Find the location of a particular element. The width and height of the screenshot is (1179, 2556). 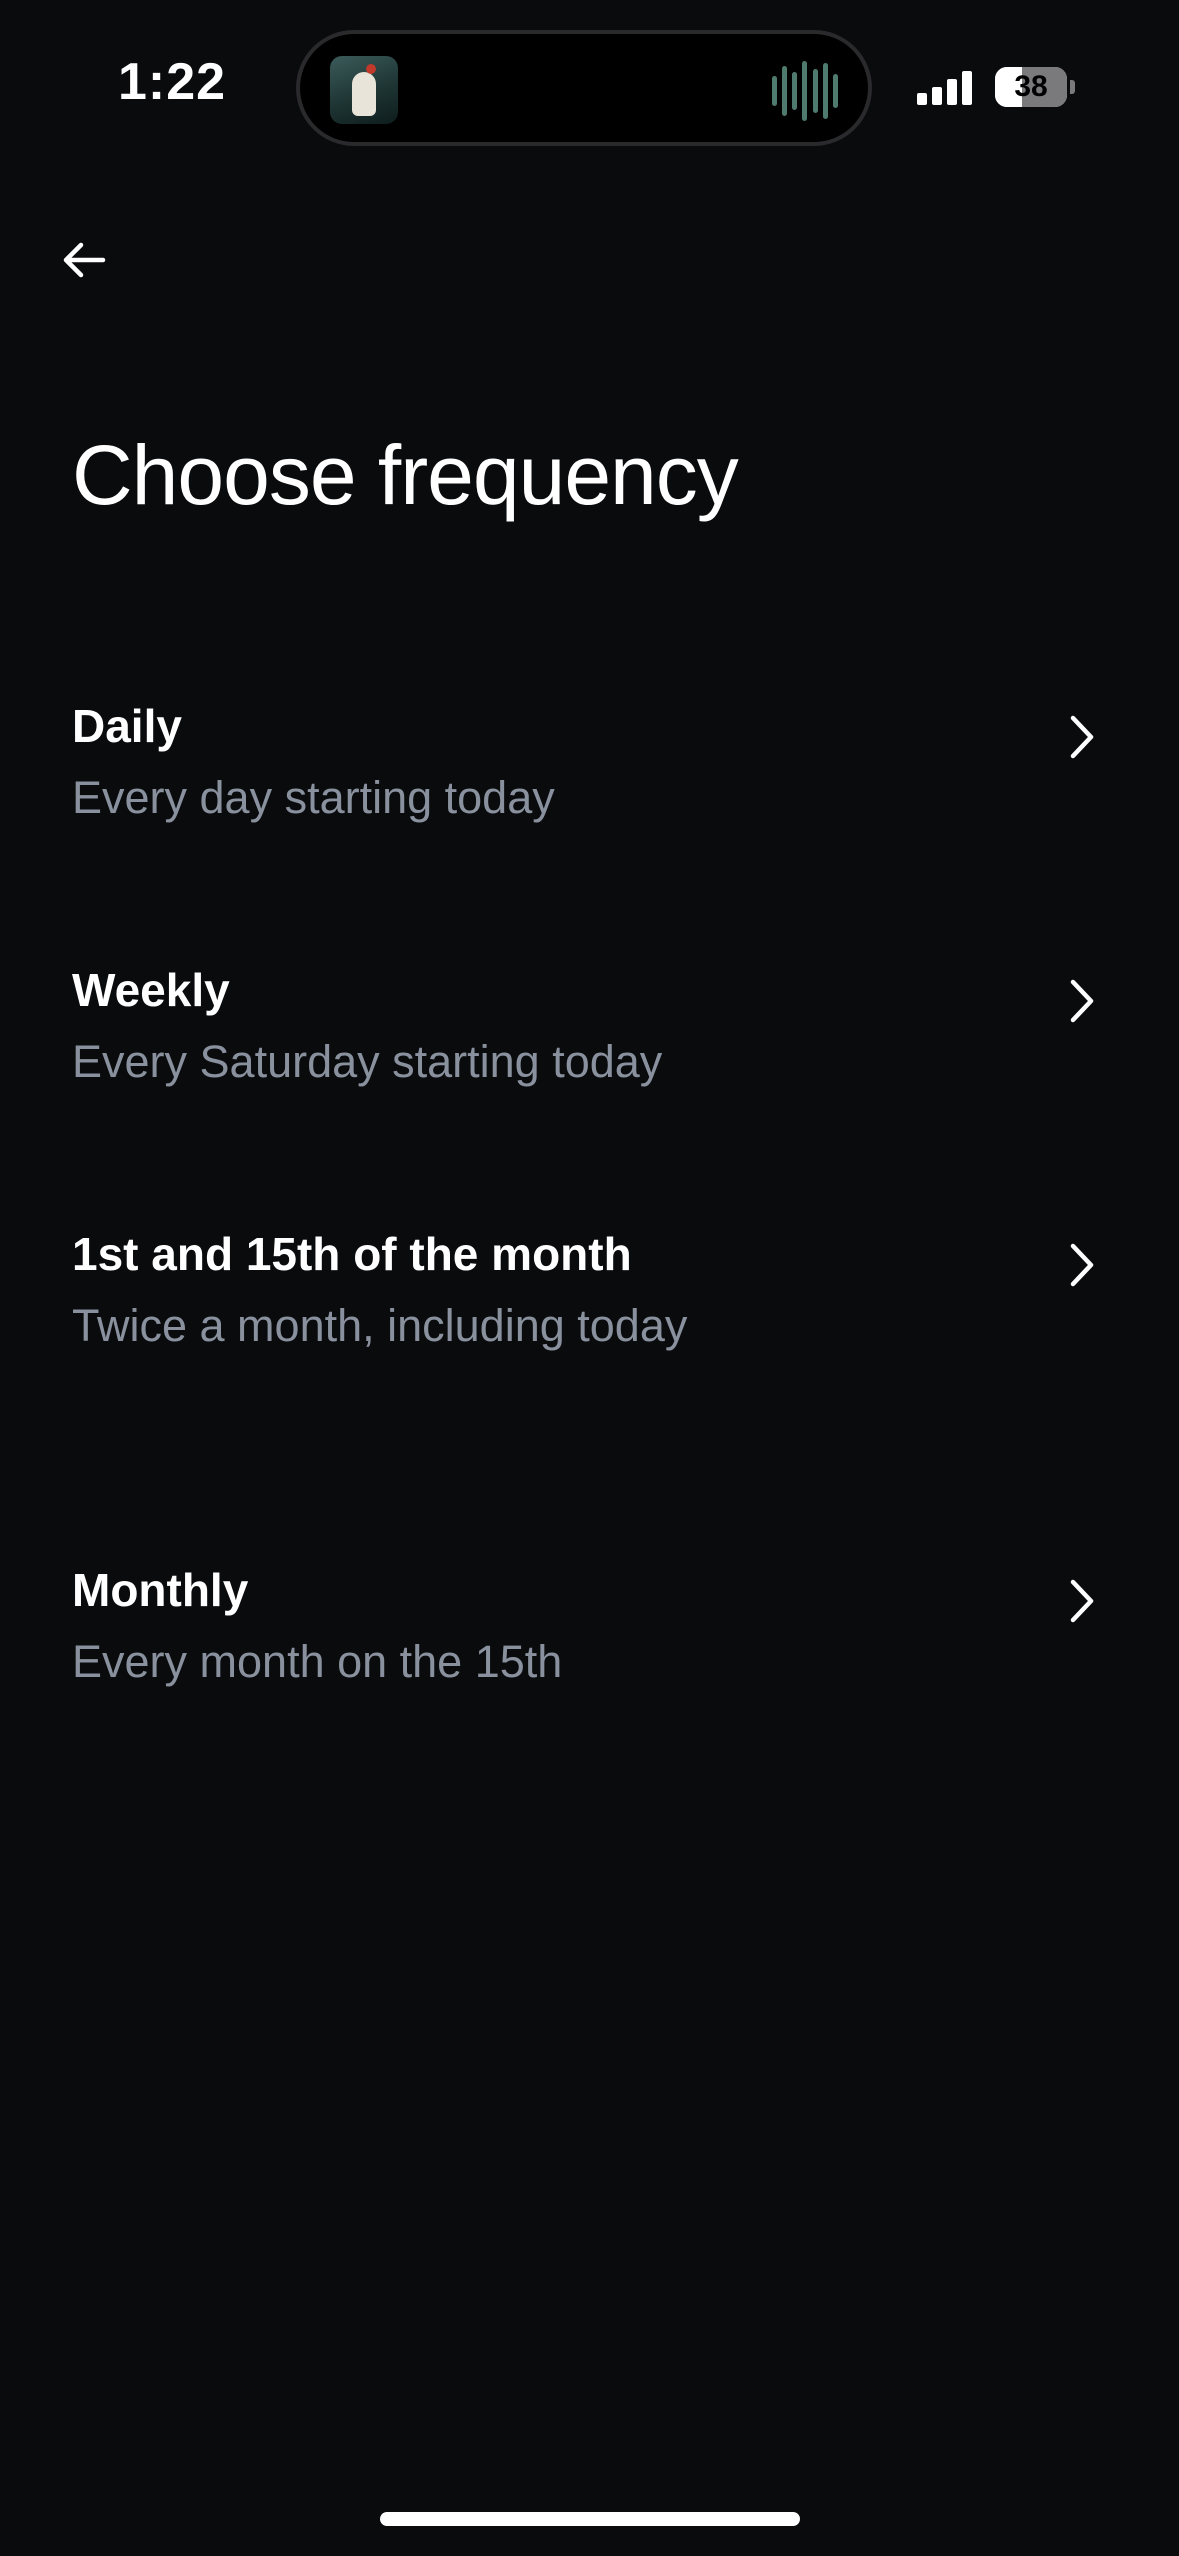

option-daily: Daily Every day starting today is located at coordinates (589, 780).